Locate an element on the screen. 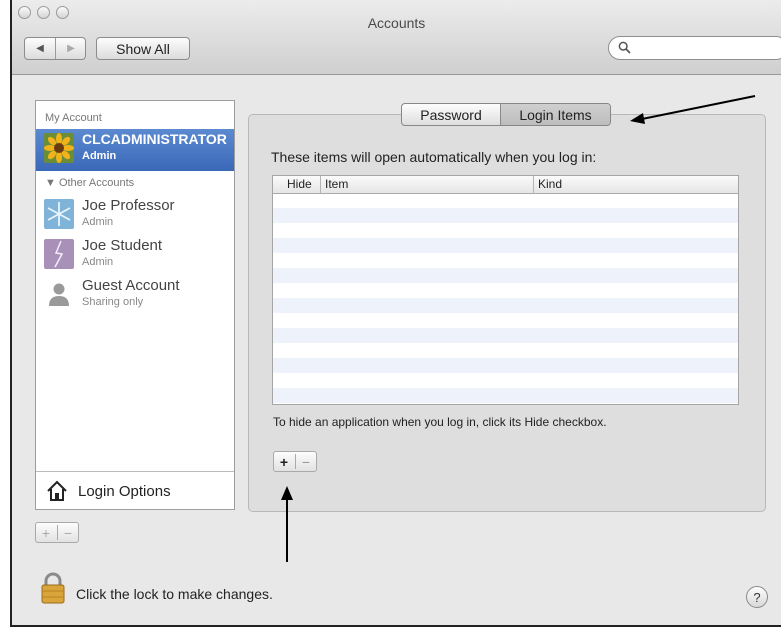 This screenshot has width=781, height=627. account-add-remove-control: + − is located at coordinates (57, 532).